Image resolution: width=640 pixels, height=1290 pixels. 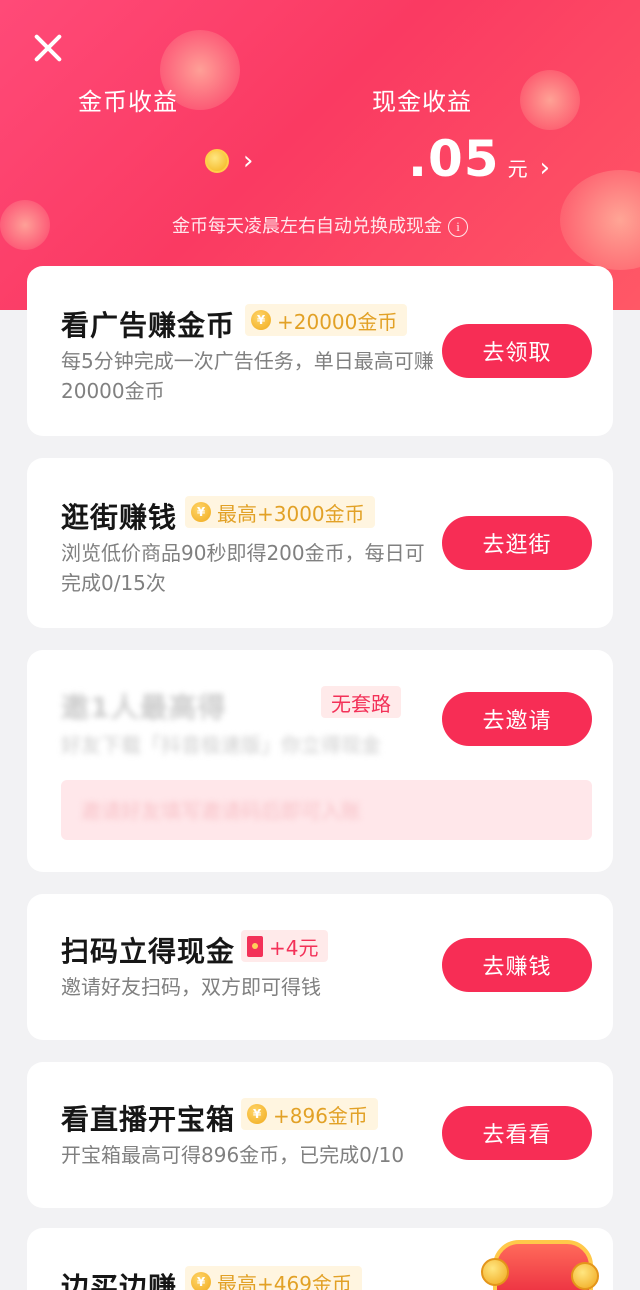 I want to click on task-title: 边买边赚, so click(x=119, y=1280).